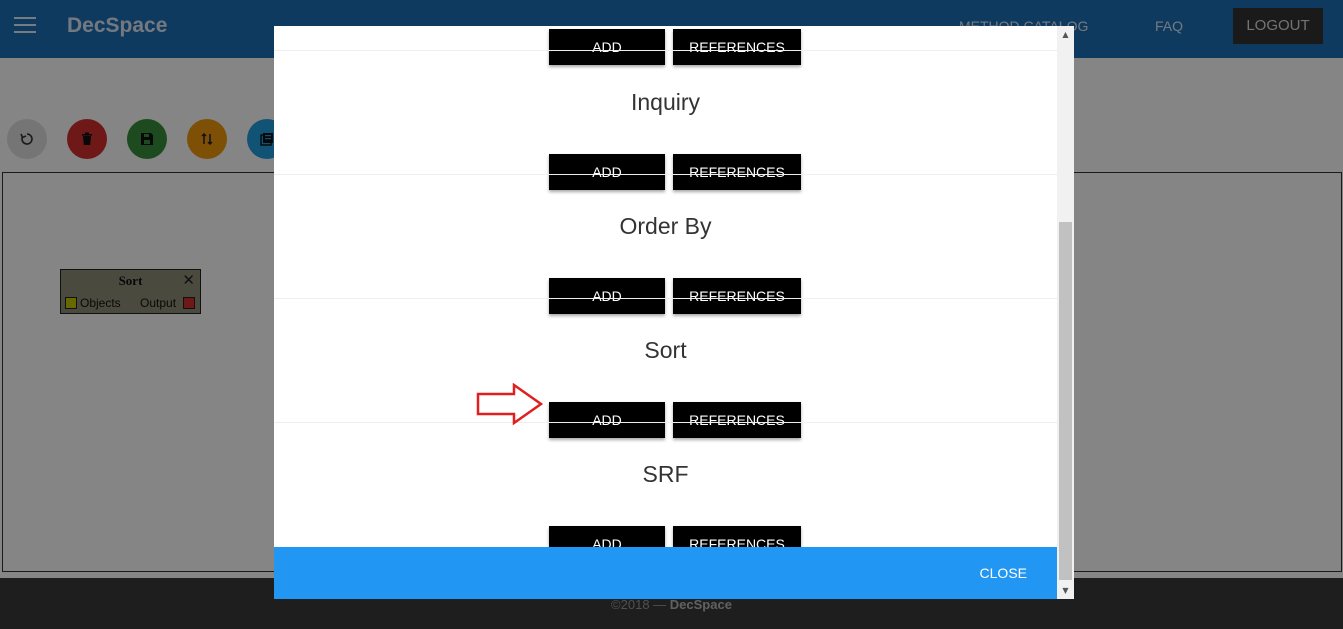  Describe the element at coordinates (665, 244) in the screenshot. I see `method-section-order-by: Order By ADD REFERENCES` at that location.